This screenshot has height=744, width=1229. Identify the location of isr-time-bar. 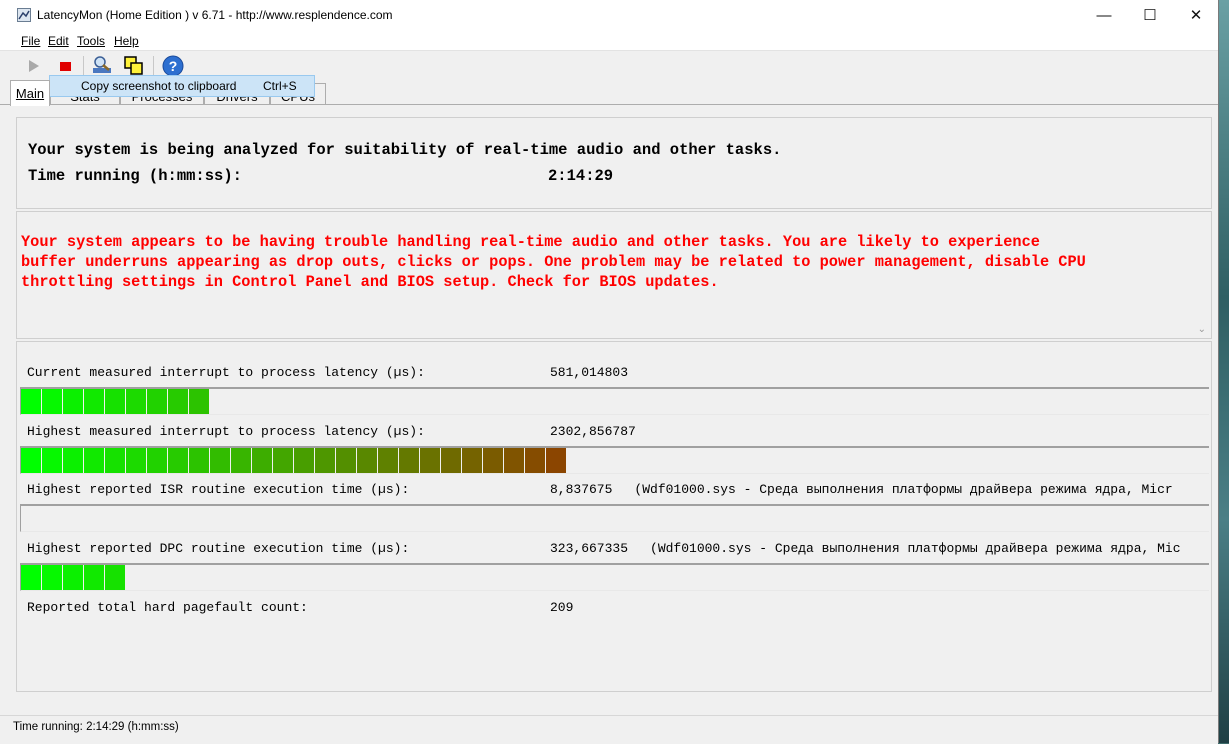
(614, 518).